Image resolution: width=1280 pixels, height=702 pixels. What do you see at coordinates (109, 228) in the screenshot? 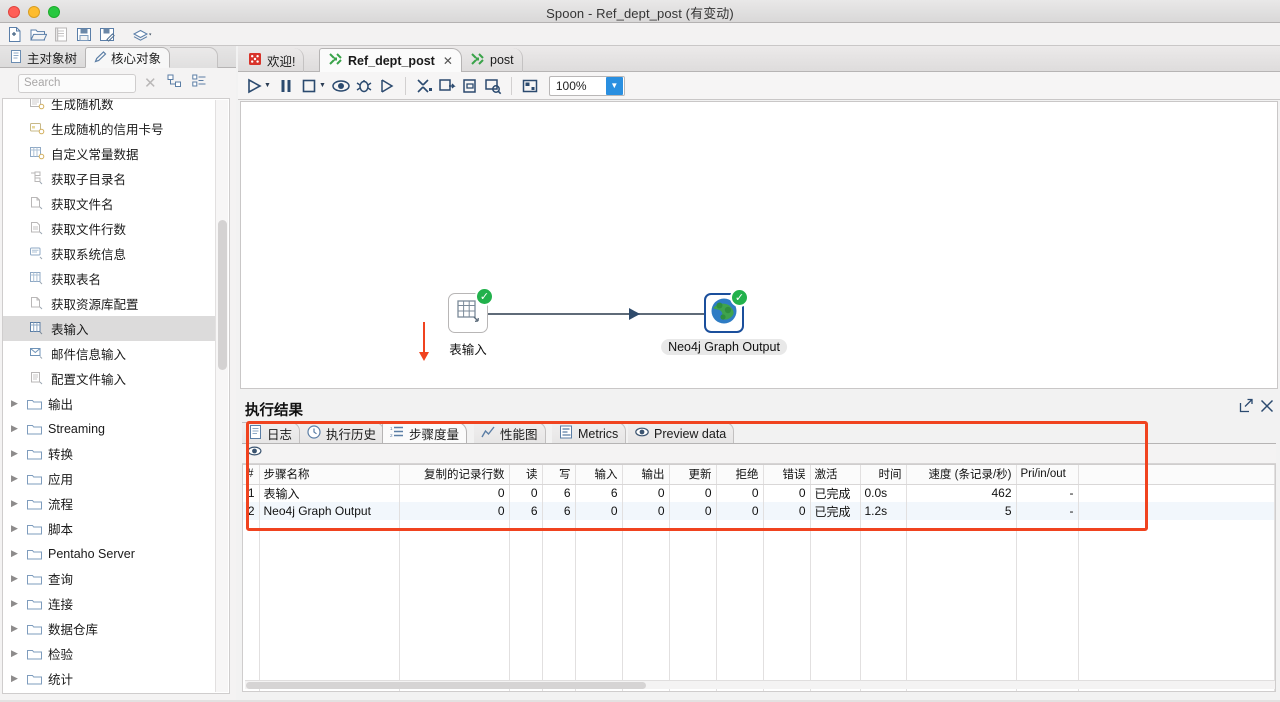
I see `tree-step-item: 获取文件行数` at bounding box center [109, 228].